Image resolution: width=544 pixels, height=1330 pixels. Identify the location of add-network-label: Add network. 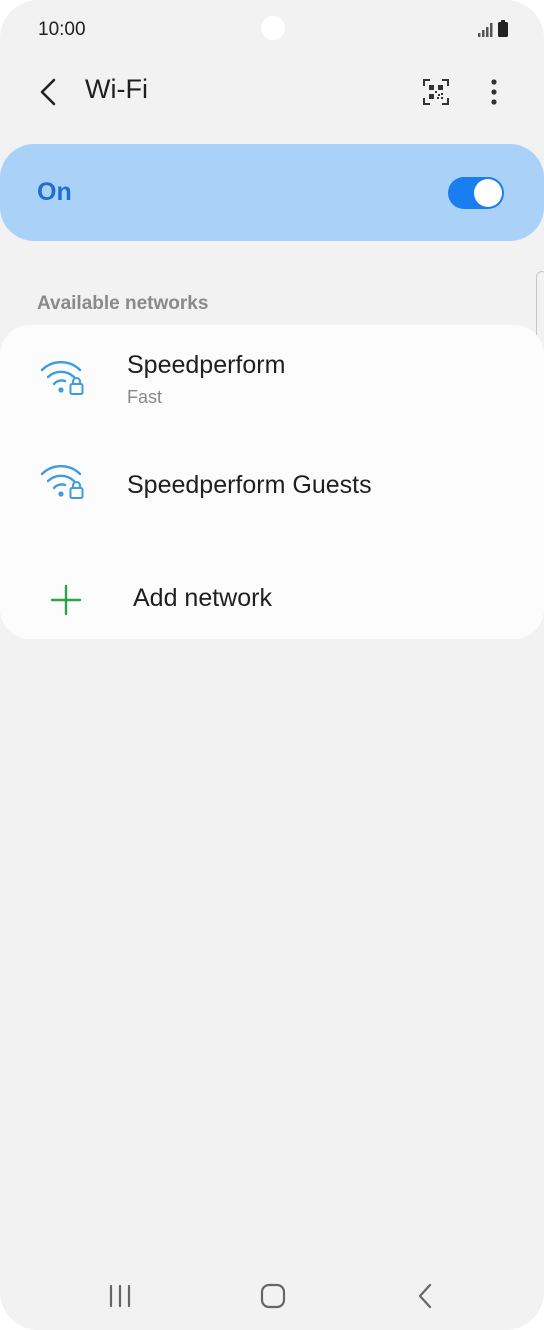
(202, 598).